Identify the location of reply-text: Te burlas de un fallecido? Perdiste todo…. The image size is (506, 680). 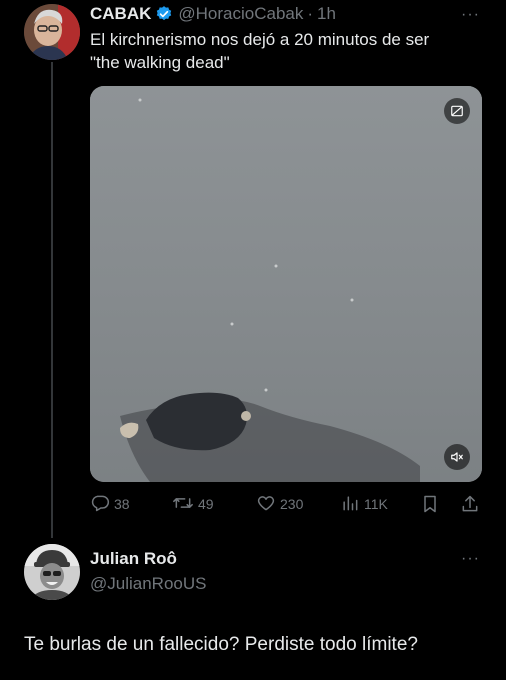
(221, 644).